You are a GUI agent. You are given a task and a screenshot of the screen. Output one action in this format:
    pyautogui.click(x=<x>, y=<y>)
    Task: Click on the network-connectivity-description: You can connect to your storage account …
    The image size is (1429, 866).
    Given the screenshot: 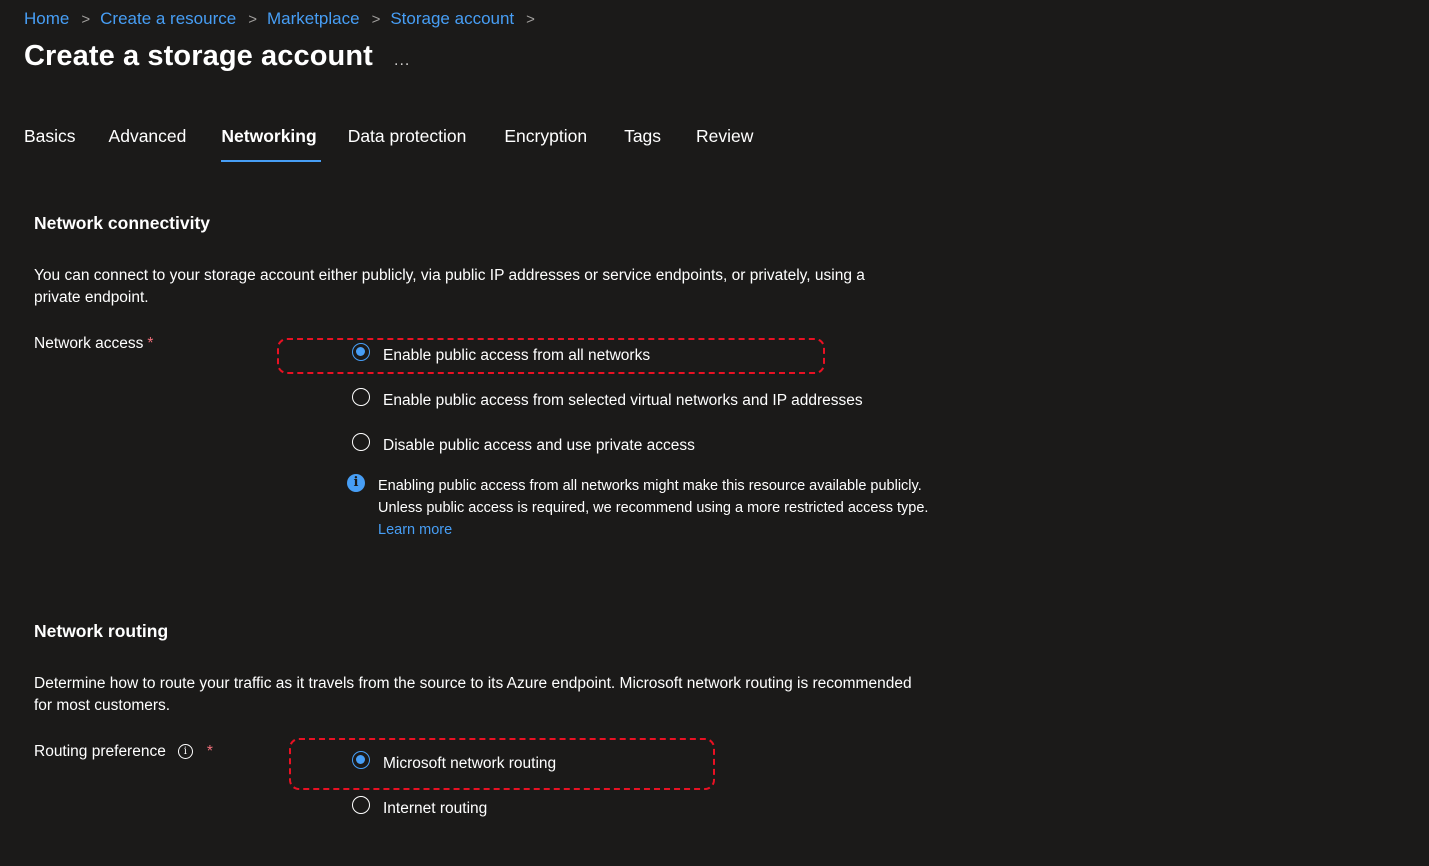 What is the action you would take?
    pyautogui.click(x=449, y=286)
    